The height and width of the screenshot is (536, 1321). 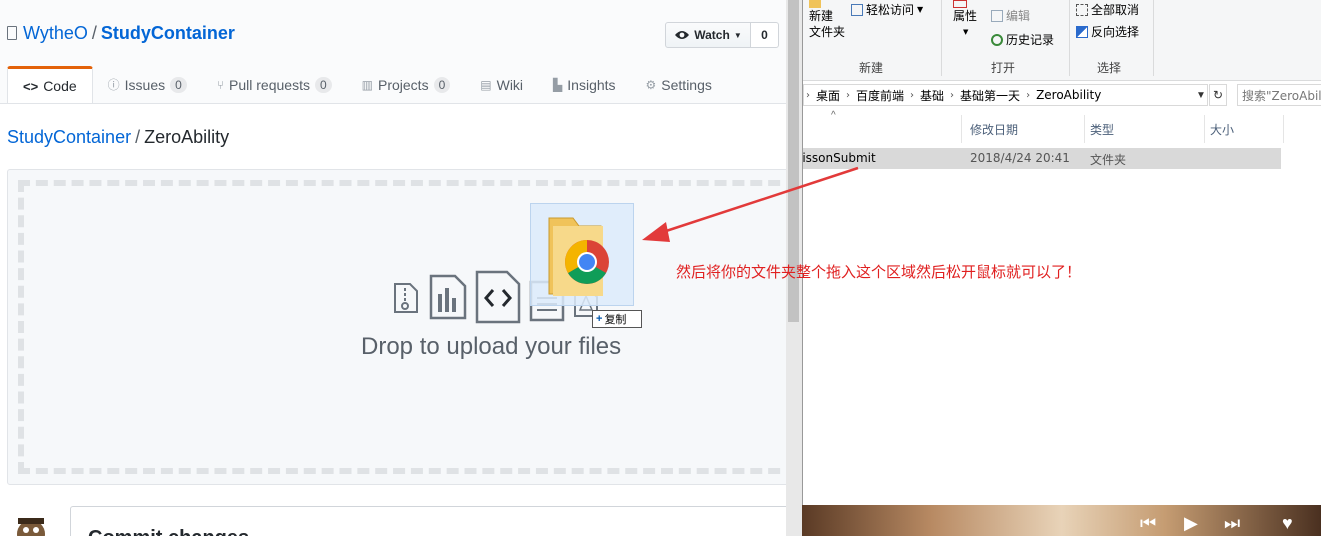 I want to click on media-player-strip: ⏮ ▶ ⏭ ♥, so click(x=1061, y=520).